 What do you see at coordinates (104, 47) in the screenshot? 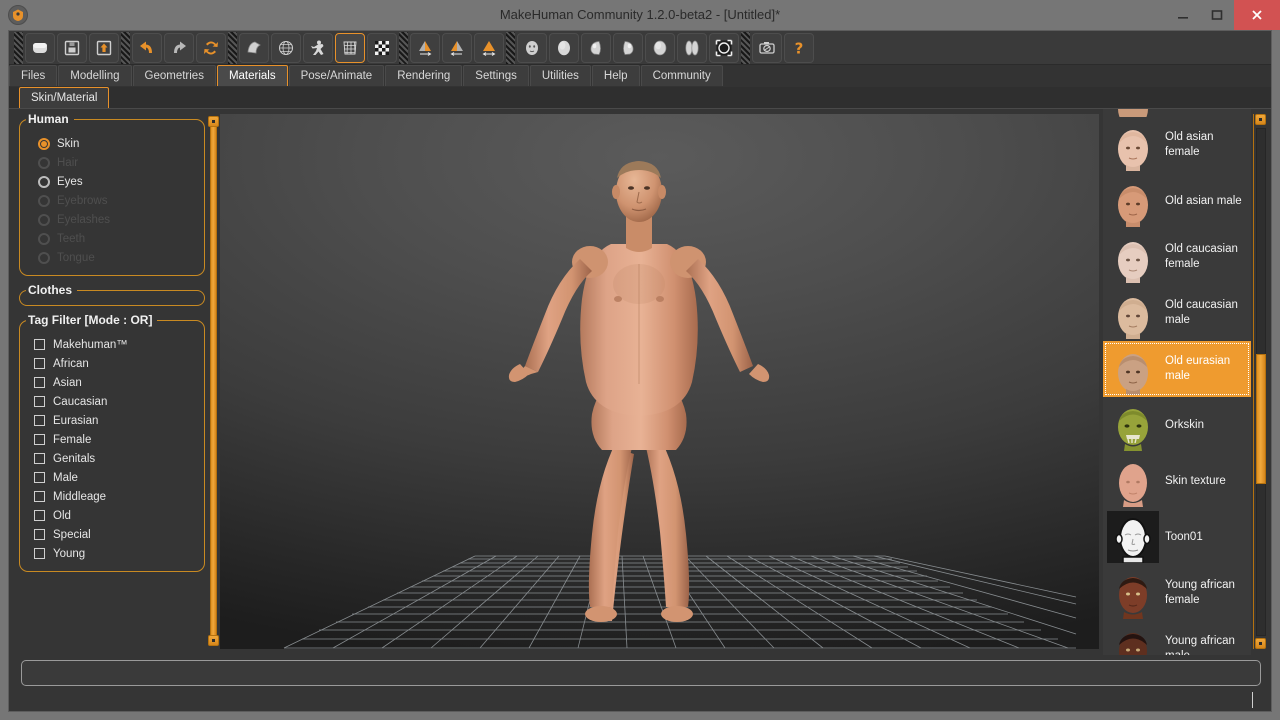
I see `load-icon` at bounding box center [104, 47].